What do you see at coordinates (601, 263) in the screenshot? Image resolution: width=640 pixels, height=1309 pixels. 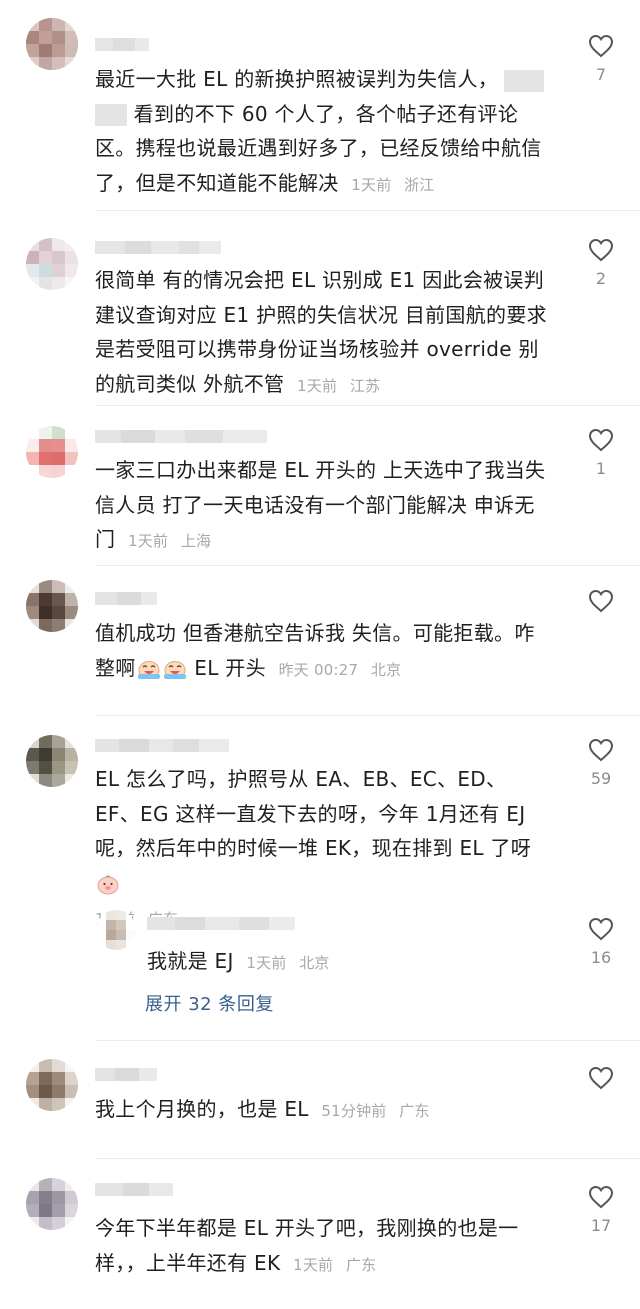 I see `like-button: 2` at bounding box center [601, 263].